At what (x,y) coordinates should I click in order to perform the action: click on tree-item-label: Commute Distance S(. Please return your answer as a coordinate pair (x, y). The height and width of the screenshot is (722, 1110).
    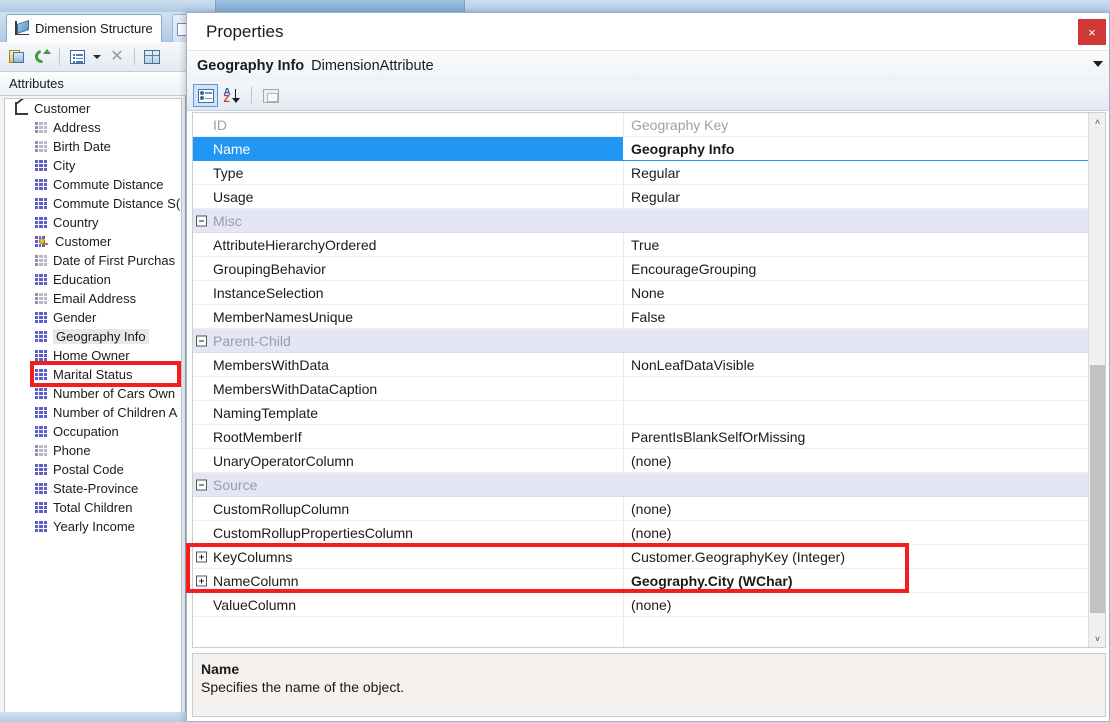
    Looking at the image, I should click on (117, 203).